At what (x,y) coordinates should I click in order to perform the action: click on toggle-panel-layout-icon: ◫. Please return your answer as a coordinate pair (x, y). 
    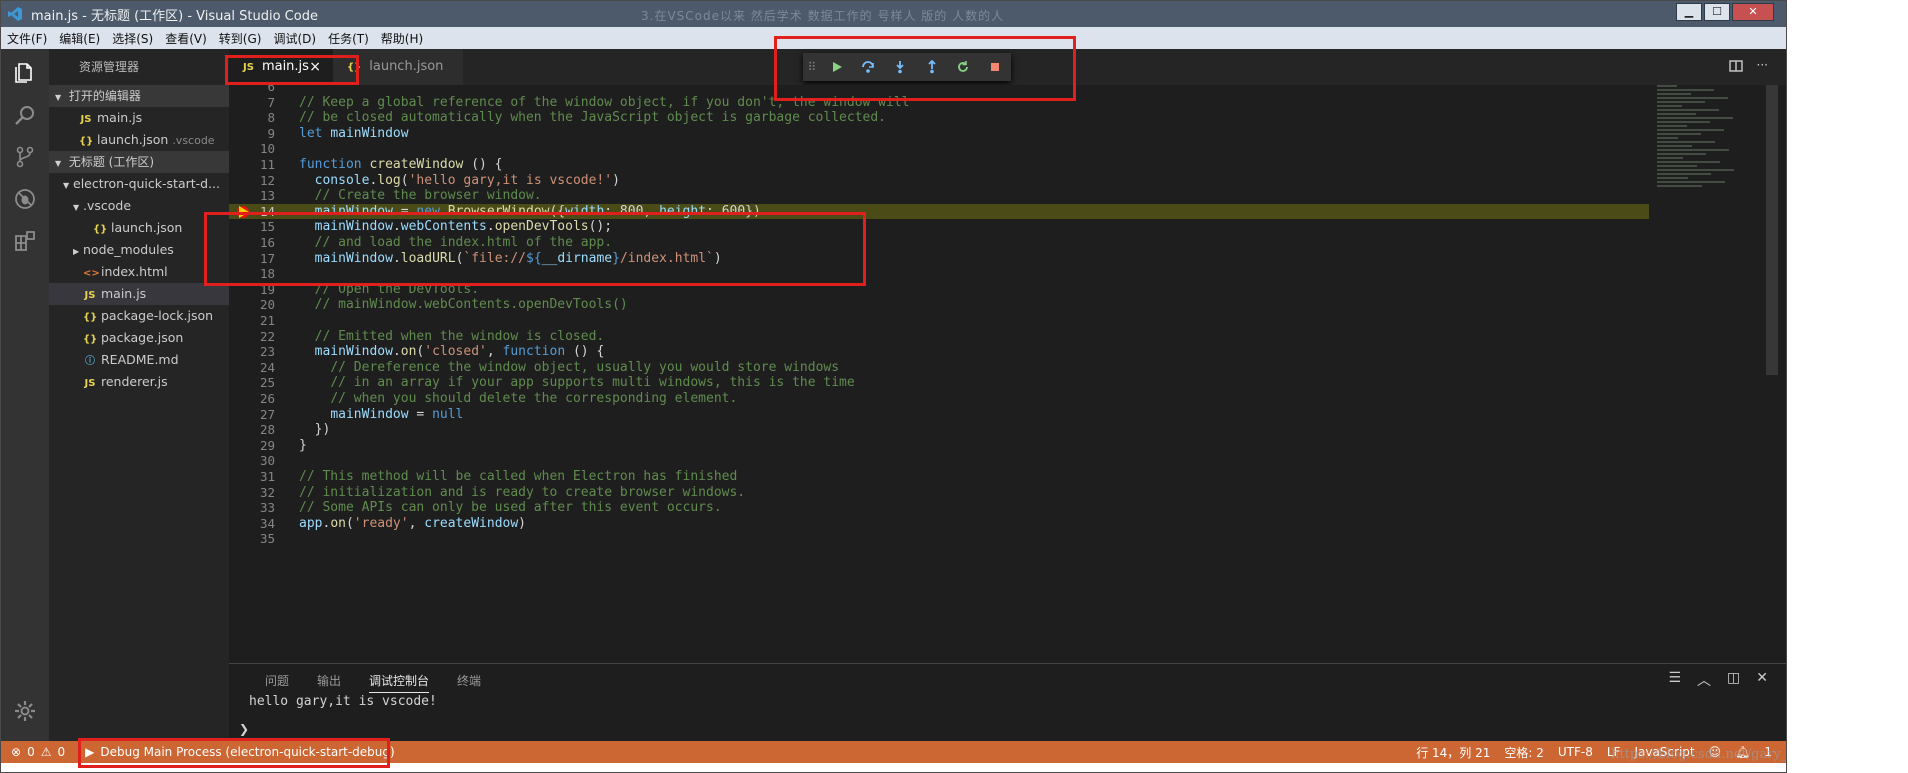
    Looking at the image, I should click on (1733, 680).